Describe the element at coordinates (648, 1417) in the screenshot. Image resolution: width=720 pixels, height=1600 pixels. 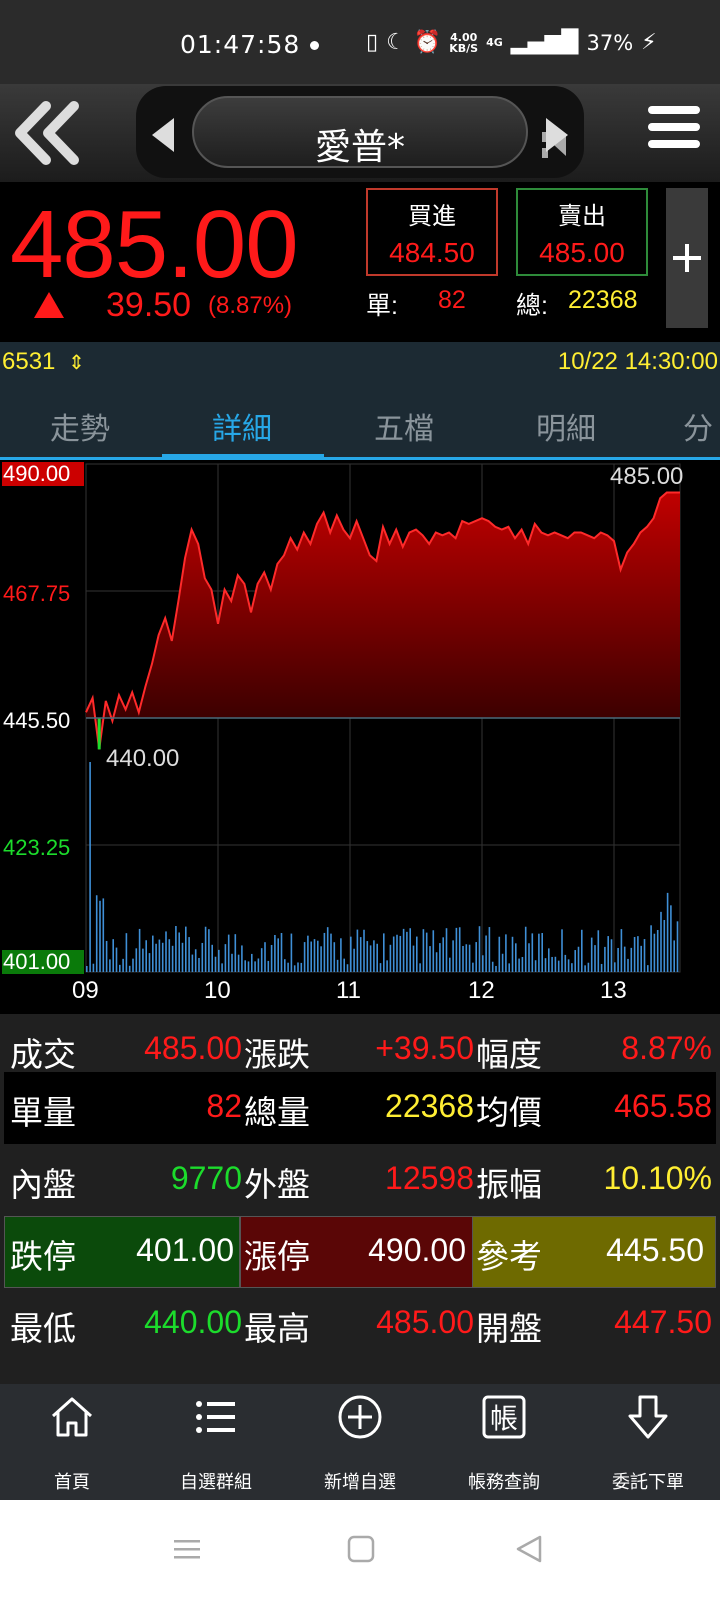
I see `order-arrow-icon` at that location.